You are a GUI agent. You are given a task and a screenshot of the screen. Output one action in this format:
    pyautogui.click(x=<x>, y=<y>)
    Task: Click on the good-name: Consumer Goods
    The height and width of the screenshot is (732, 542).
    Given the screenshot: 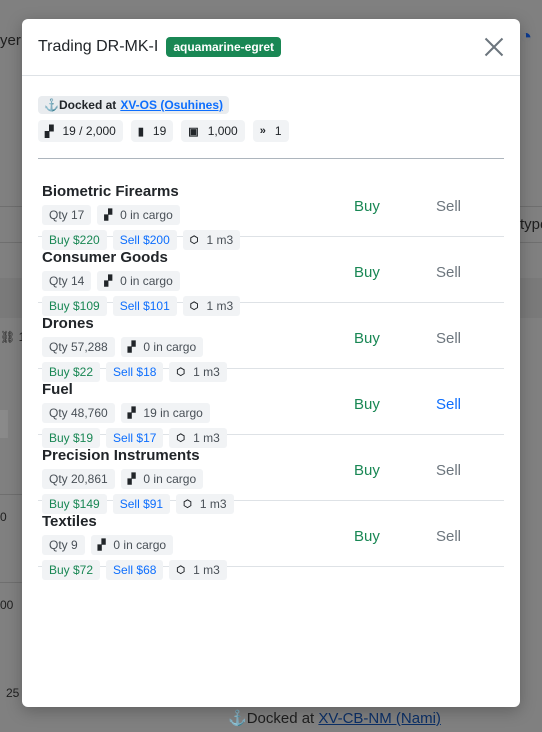 What is the action you would take?
    pyautogui.click(x=105, y=257)
    